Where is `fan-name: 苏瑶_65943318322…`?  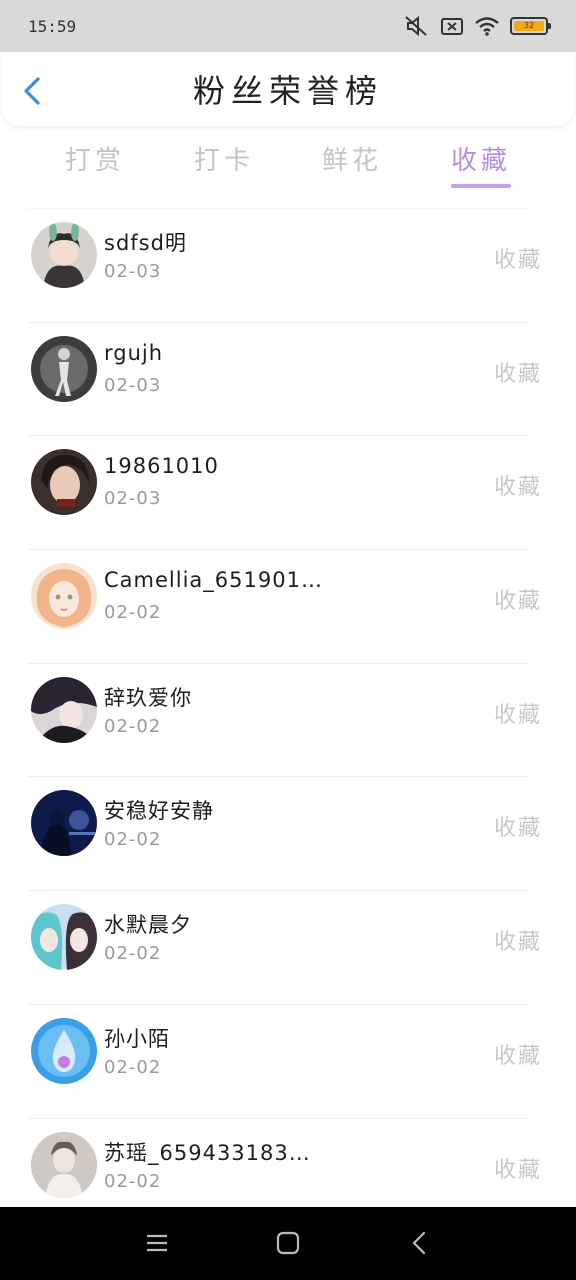
fan-name: 苏瑶_65943318322… is located at coordinates (214, 1152).